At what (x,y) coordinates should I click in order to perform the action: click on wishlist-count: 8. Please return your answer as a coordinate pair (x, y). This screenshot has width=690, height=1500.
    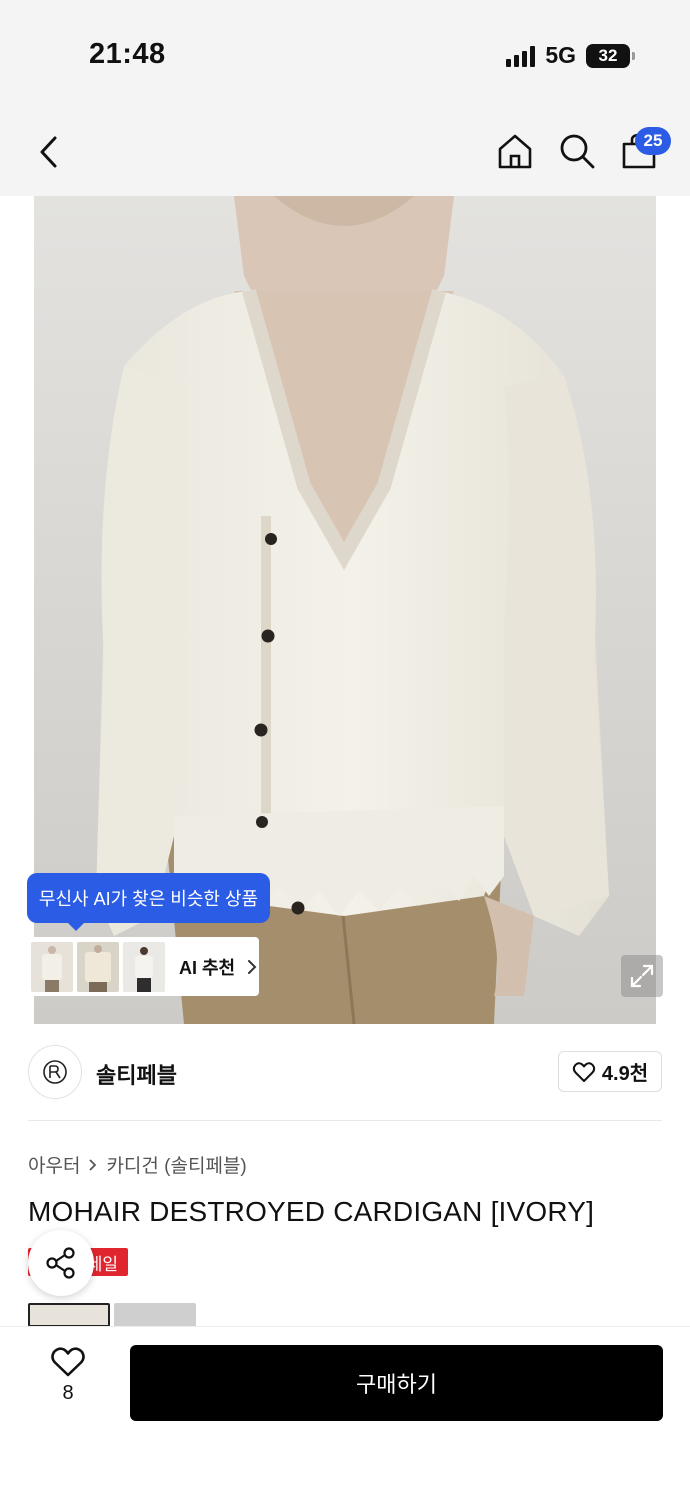
    Looking at the image, I should click on (68, 1393).